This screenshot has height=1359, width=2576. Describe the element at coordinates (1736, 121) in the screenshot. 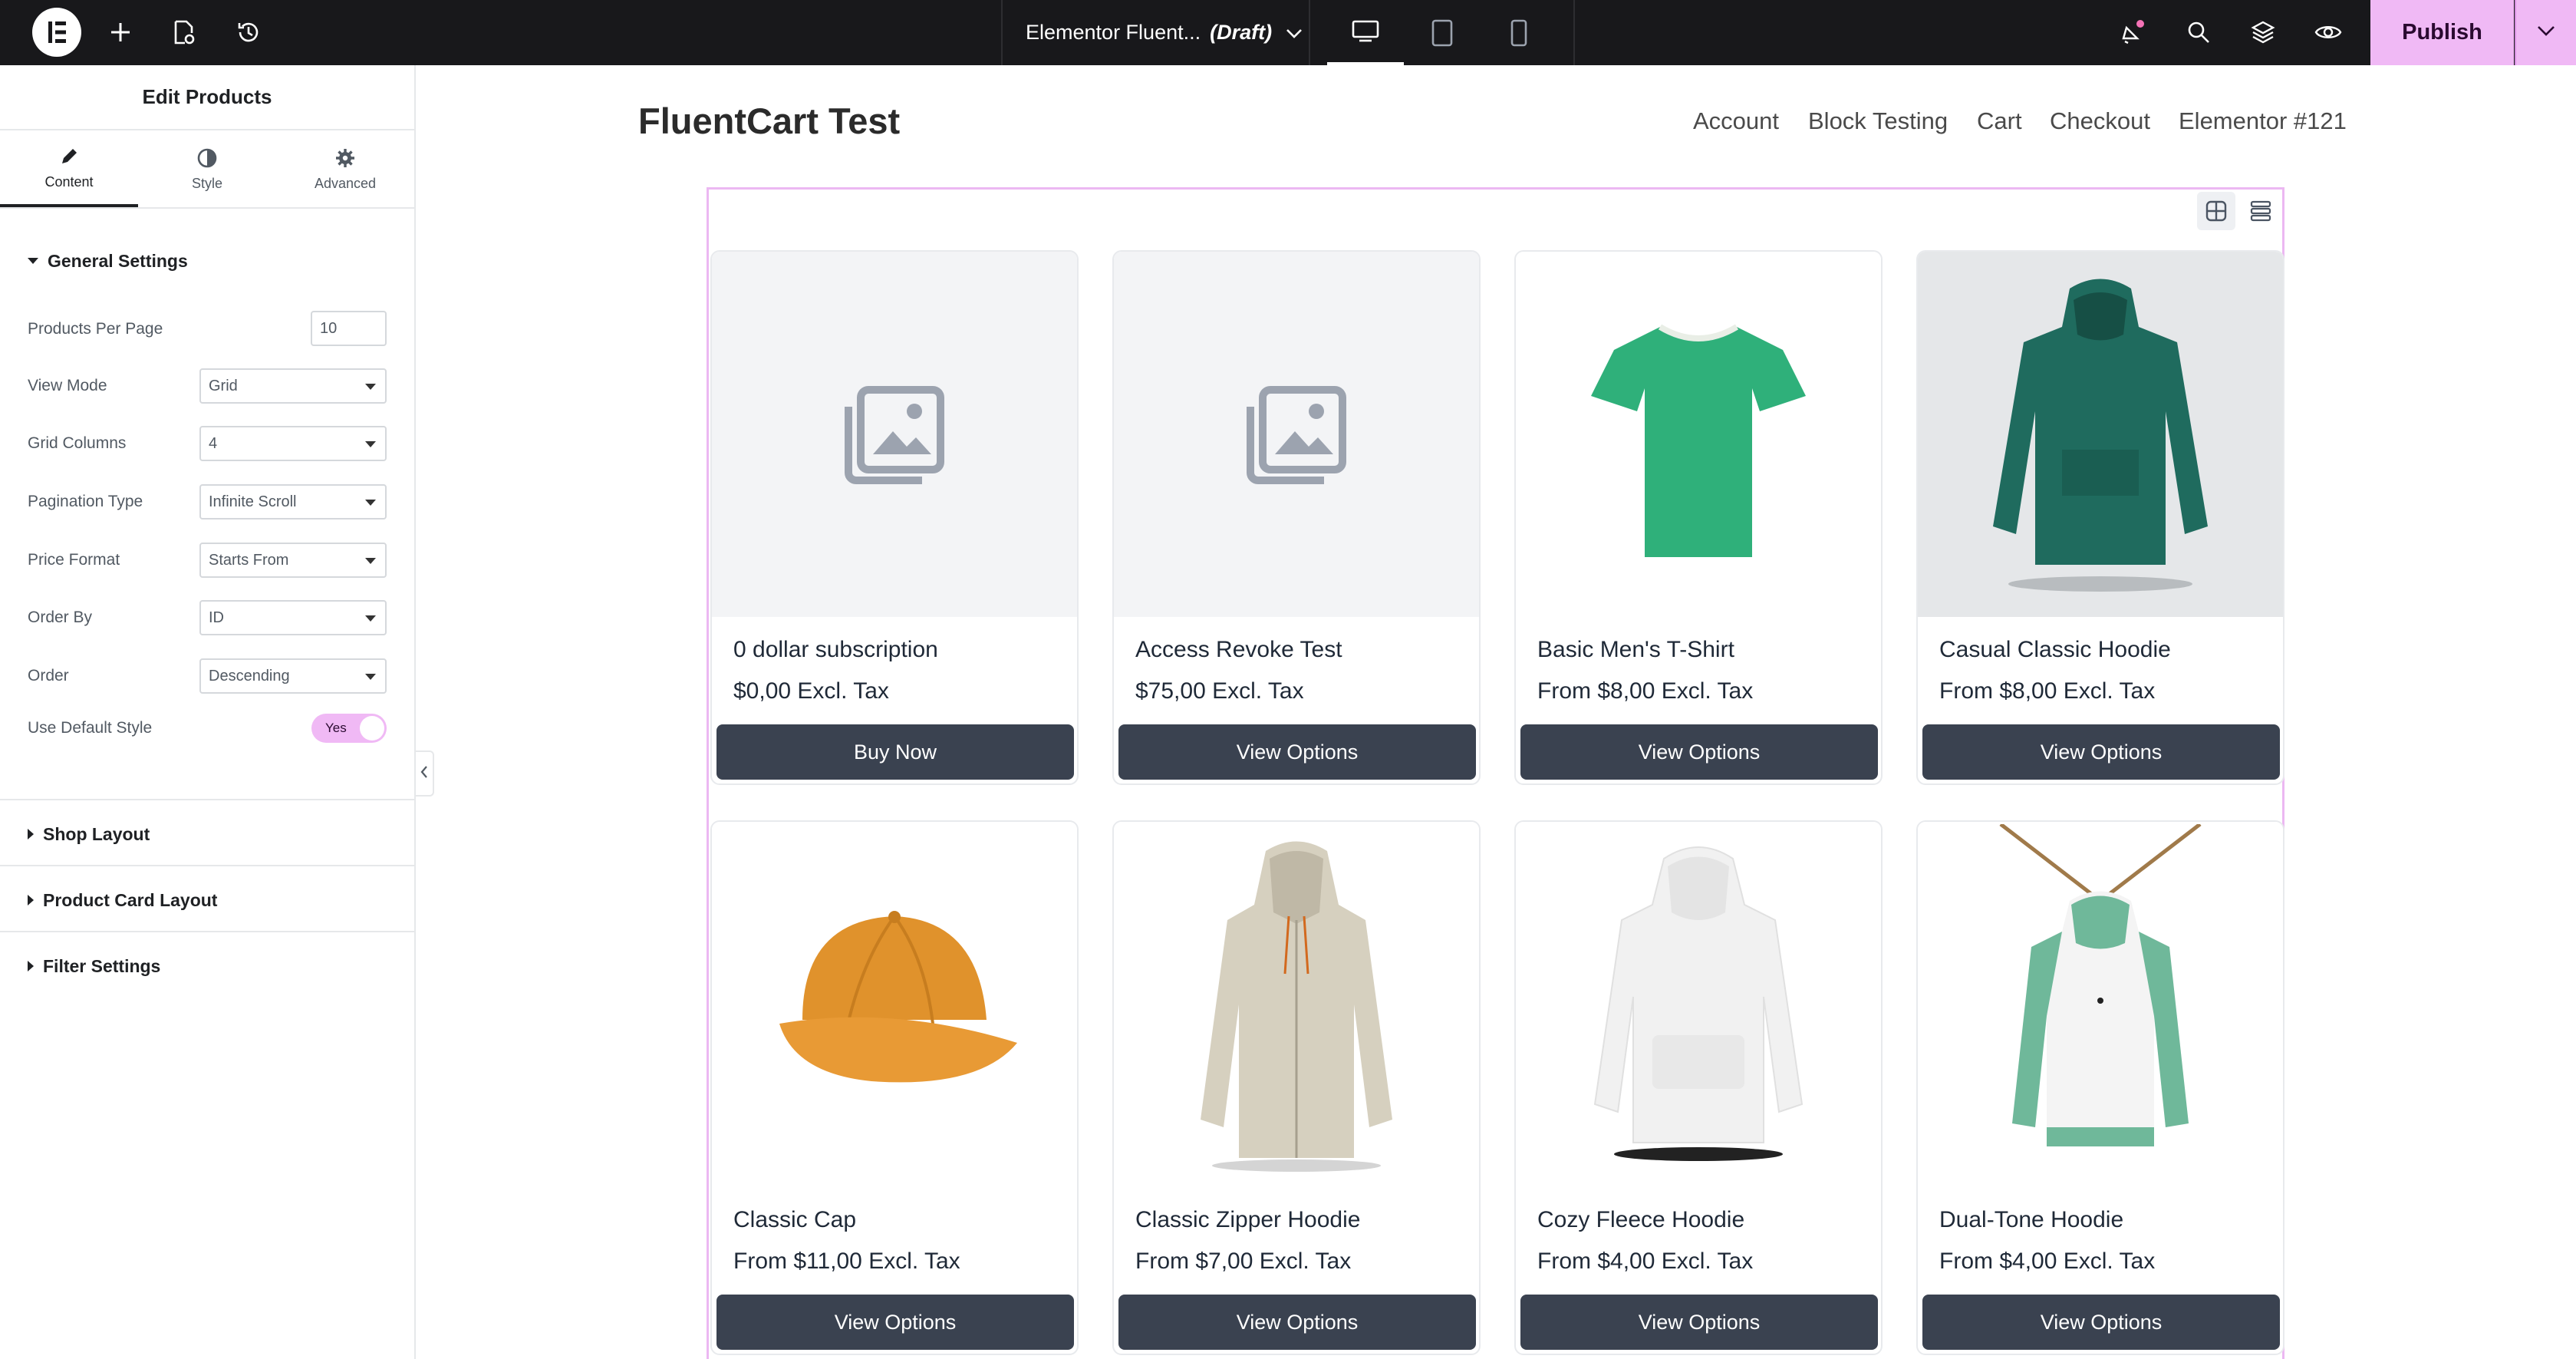

I see `nav-account: Account` at that location.